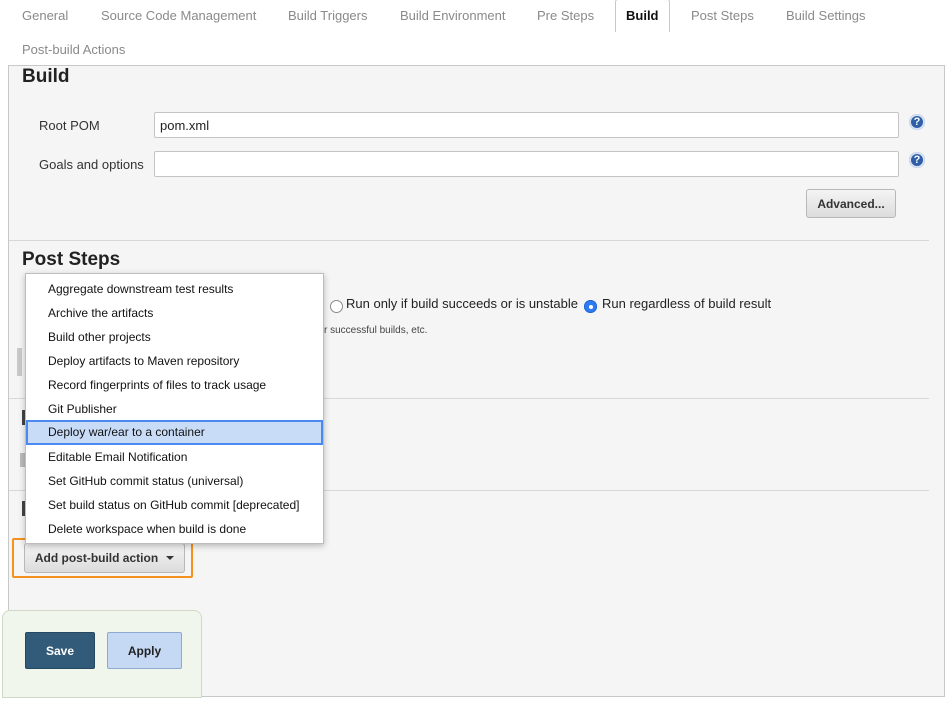 The height and width of the screenshot is (702, 948). I want to click on post-steps-section-title: Post Steps, so click(71, 259).